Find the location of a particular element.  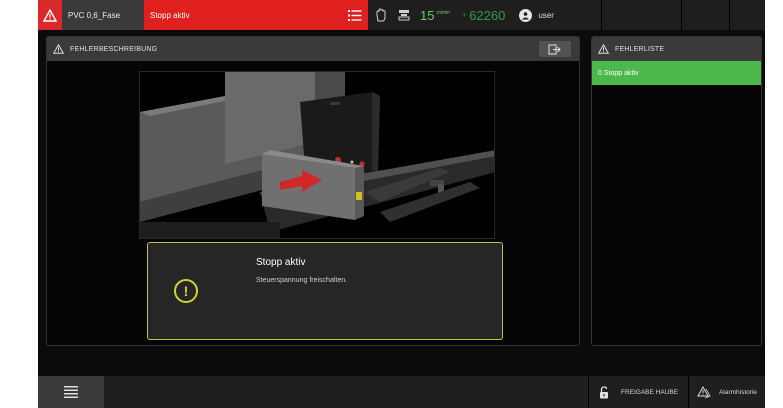

alarm-history-button: Alarmhistorie is located at coordinates (726, 392).